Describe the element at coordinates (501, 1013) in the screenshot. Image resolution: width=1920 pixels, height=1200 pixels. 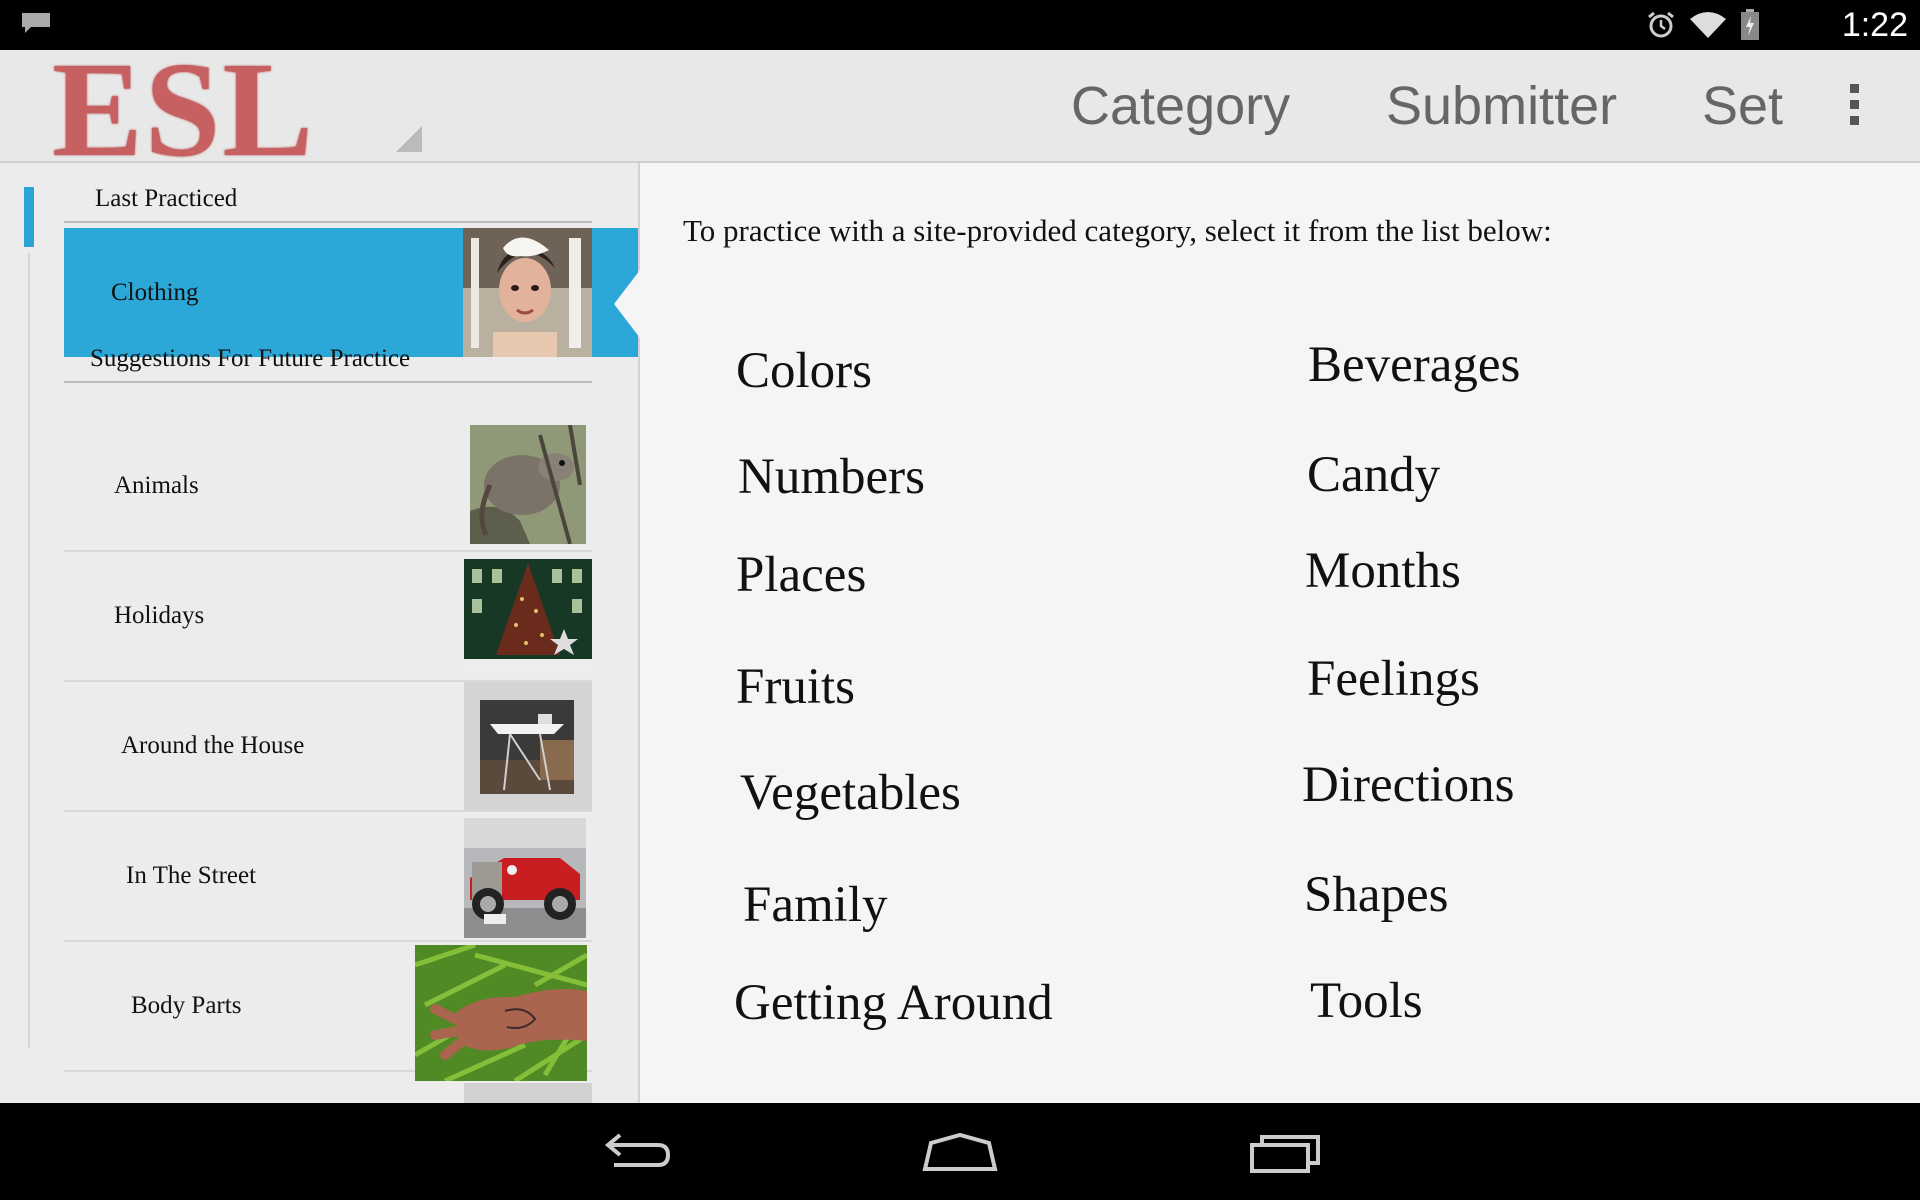
I see `body-parts-thumbnail` at that location.